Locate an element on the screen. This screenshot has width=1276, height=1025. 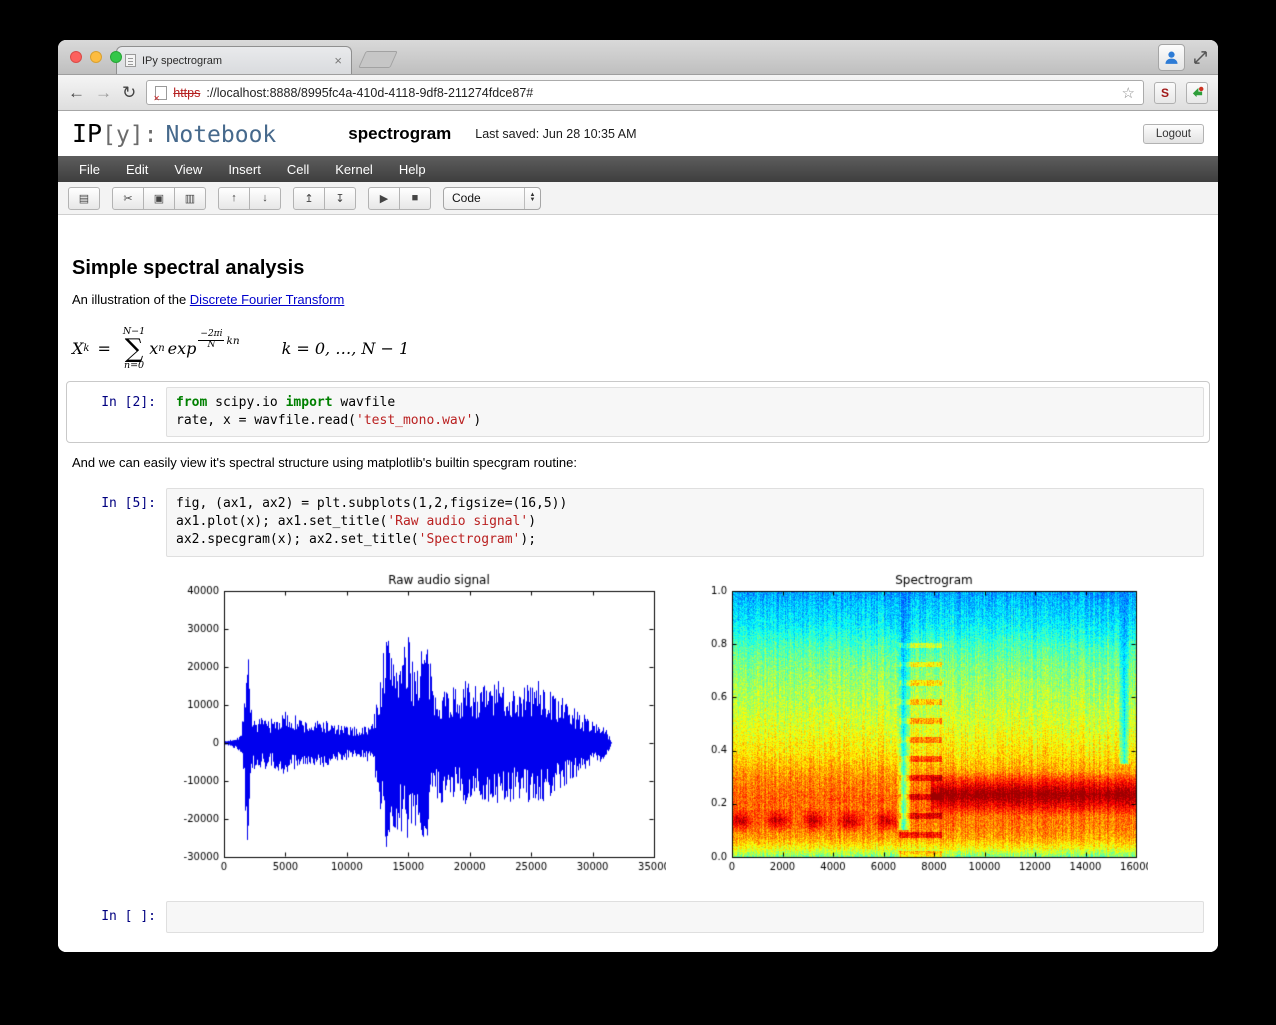
cut-cell-button: ✂ is located at coordinates (128, 198).